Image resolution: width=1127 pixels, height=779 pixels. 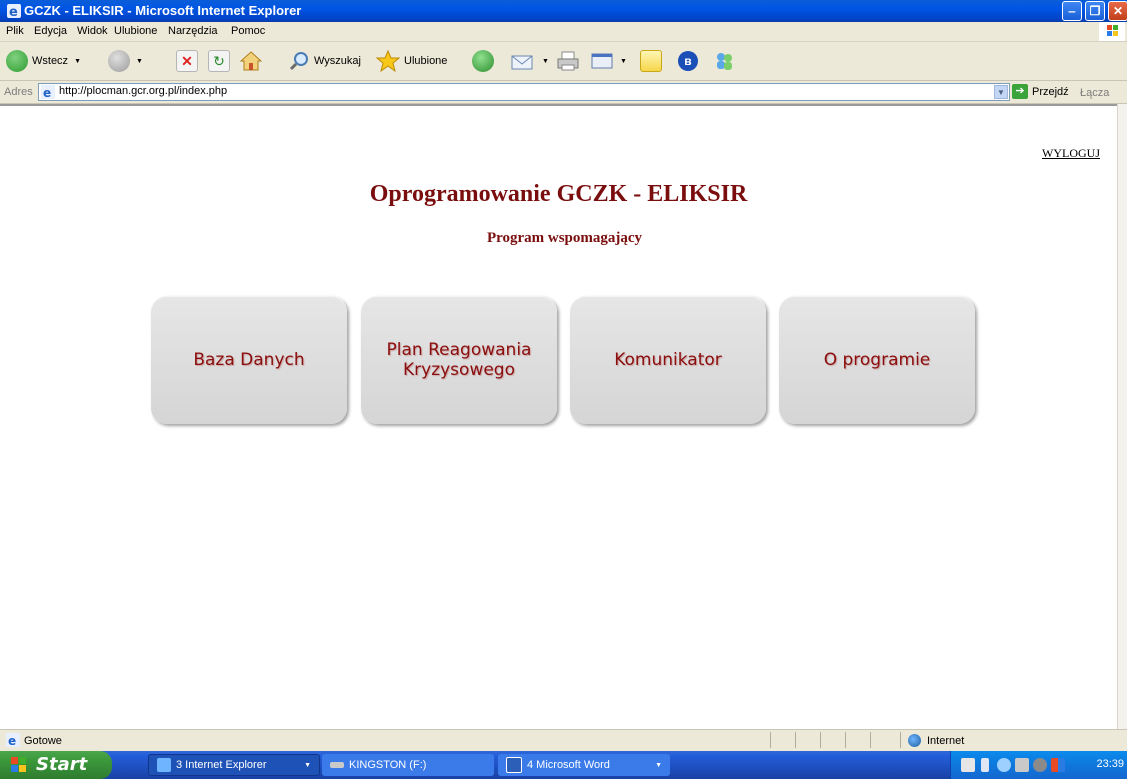 I want to click on tile-o-programie: O programie, so click(x=877, y=360).